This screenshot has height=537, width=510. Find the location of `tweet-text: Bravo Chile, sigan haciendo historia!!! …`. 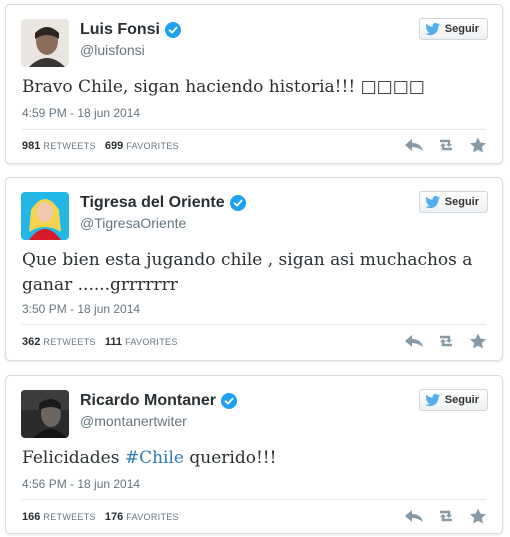

tweet-text: Bravo Chile, sigan haciendo historia!!! … is located at coordinates (223, 87).